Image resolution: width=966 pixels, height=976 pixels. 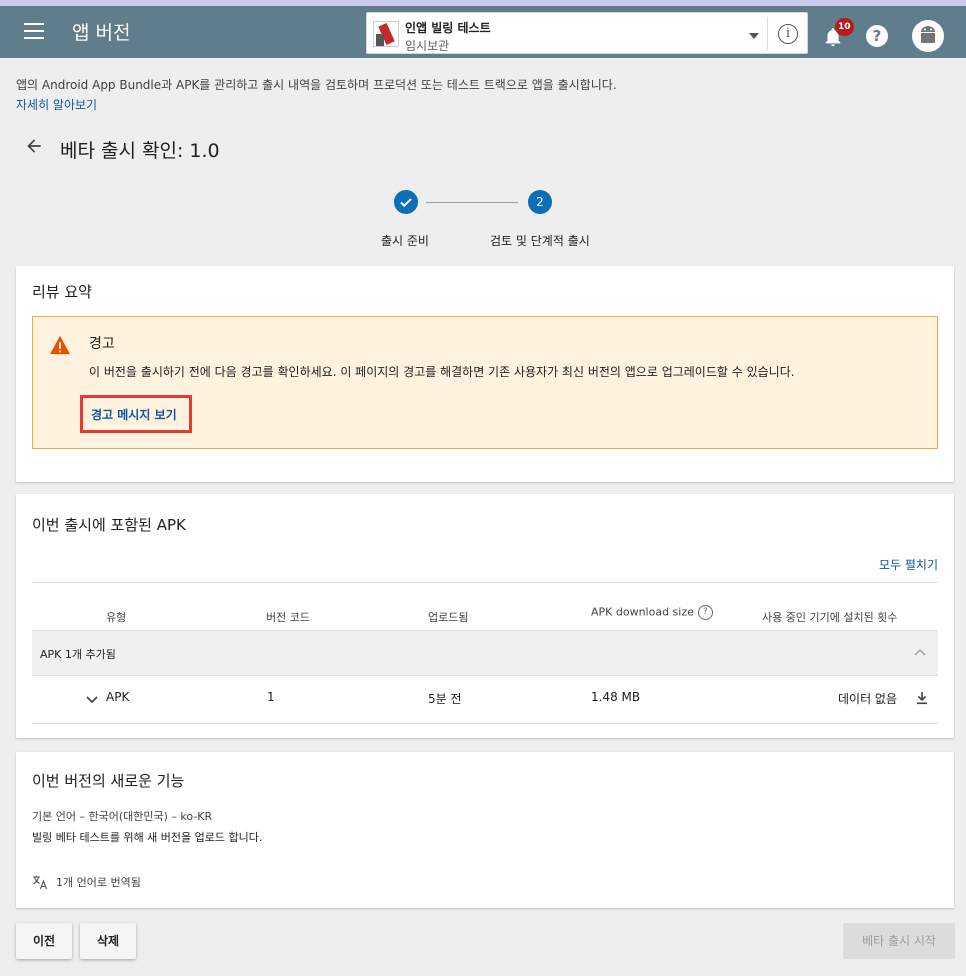 I want to click on default-language: 기본 언어 – 한국어(대한민국) – ko-KR, so click(x=122, y=816).